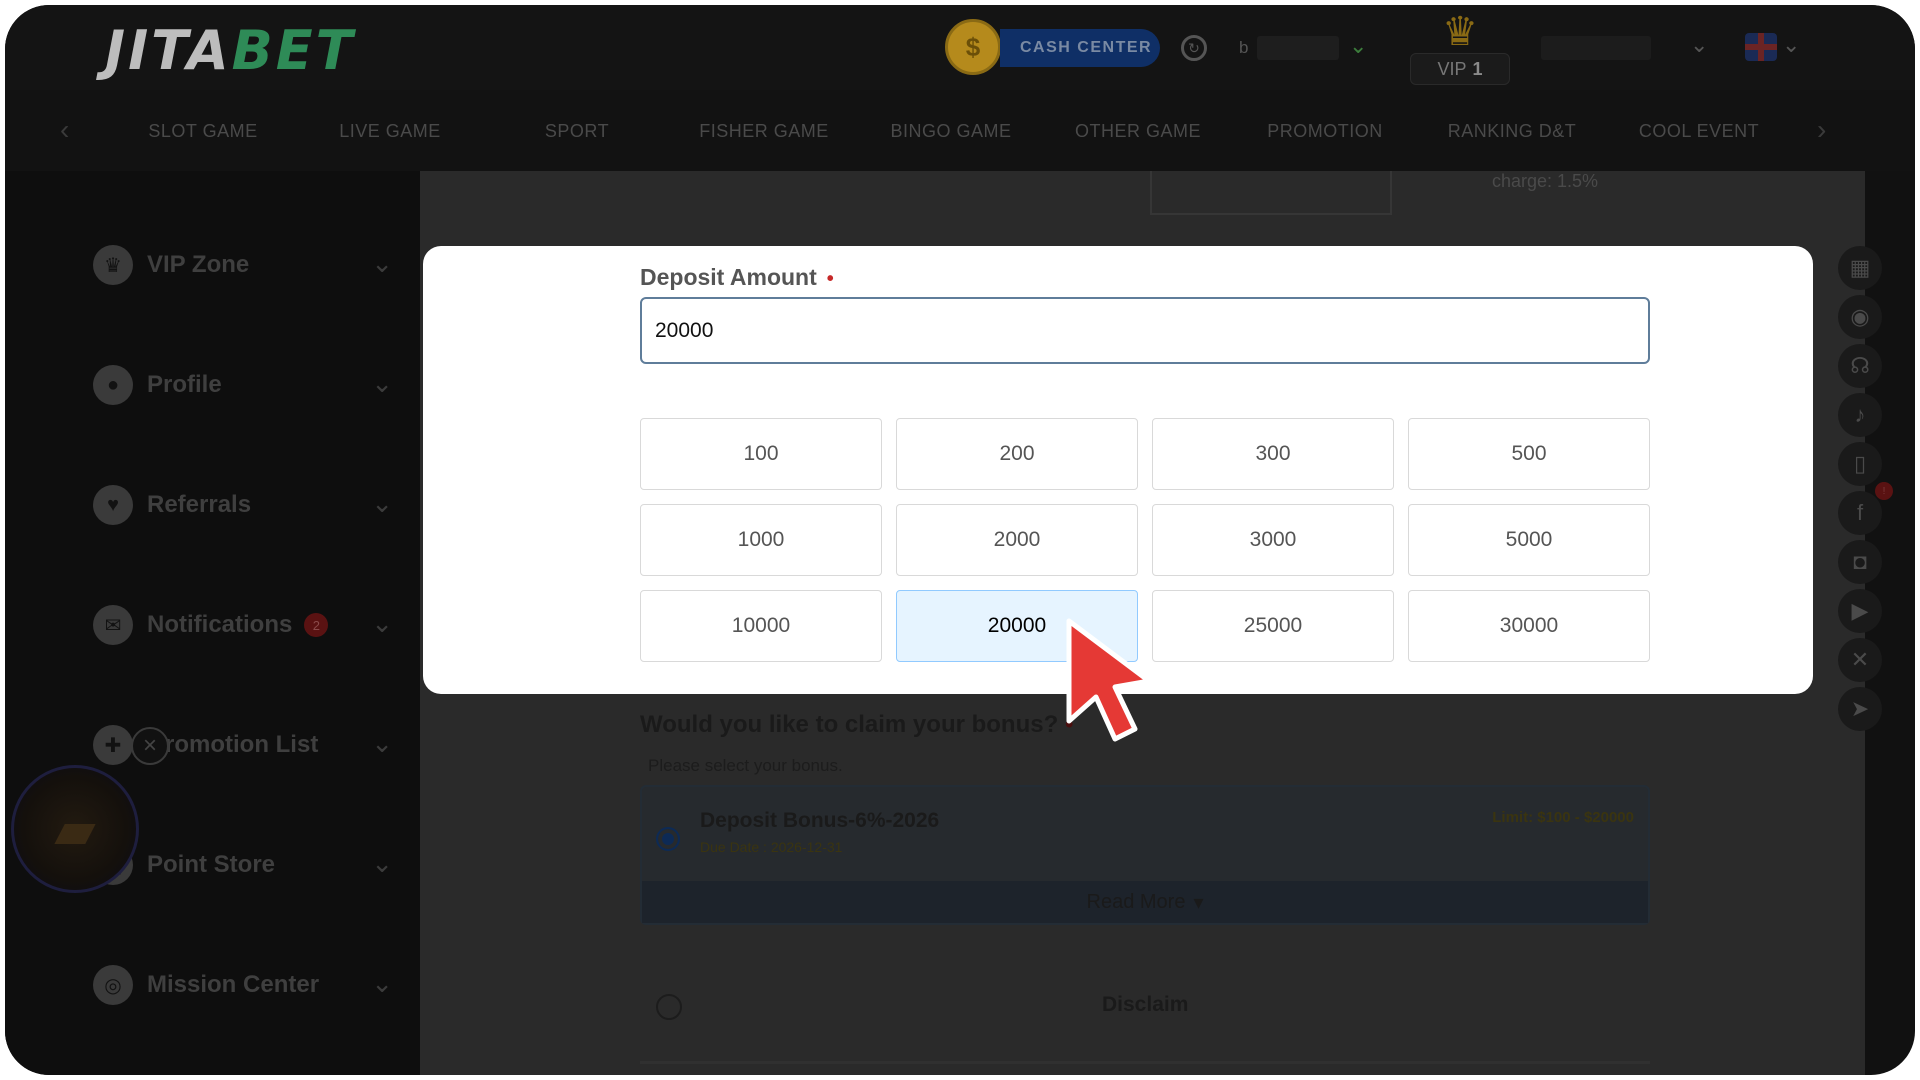  What do you see at coordinates (1194, 48) in the screenshot?
I see `refresh-icon: ↻` at bounding box center [1194, 48].